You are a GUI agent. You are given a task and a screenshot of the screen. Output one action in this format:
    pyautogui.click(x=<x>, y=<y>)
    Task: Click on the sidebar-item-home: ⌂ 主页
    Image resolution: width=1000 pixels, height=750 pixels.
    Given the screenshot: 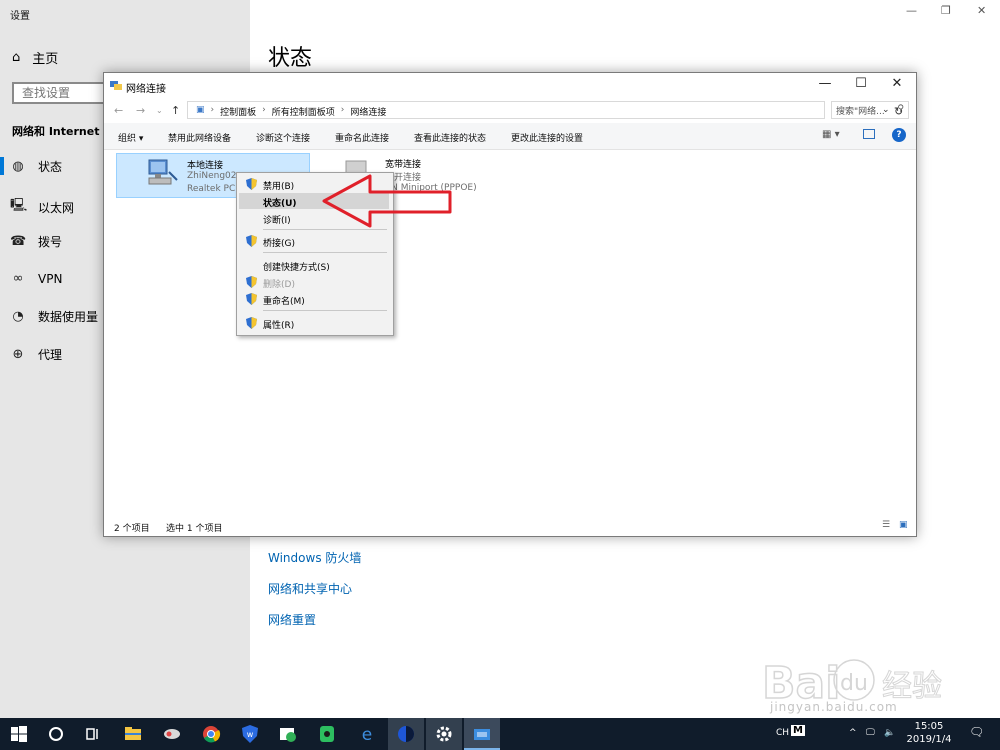 What is the action you would take?
    pyautogui.click(x=35, y=57)
    